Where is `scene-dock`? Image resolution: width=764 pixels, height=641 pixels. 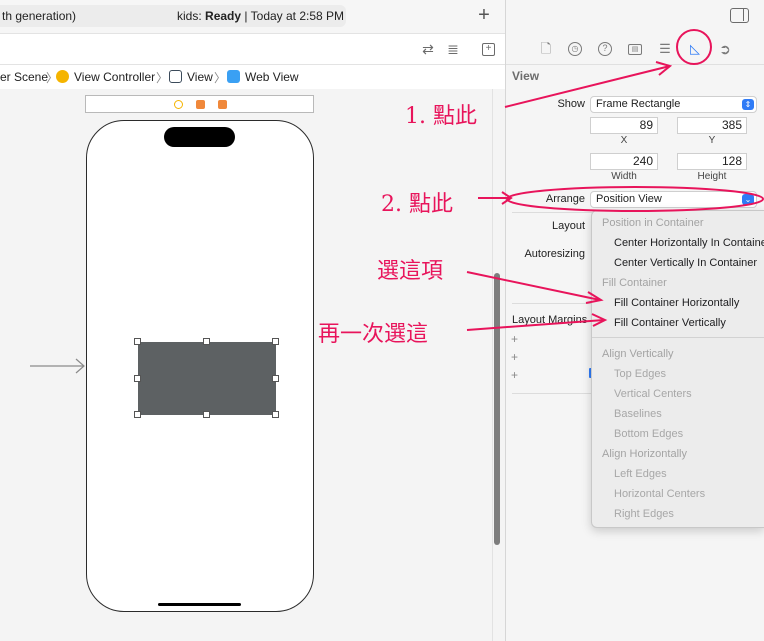
scene-dock is located at coordinates (199, 104).